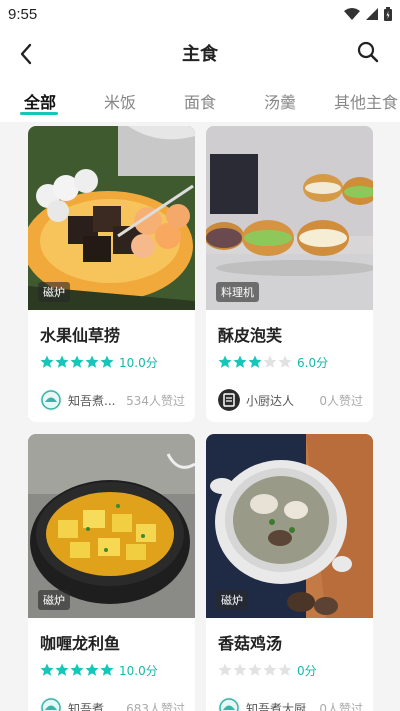 The height and width of the screenshot is (711, 400). What do you see at coordinates (155, 400) in the screenshot?
I see `likes-count: 534人赞过` at bounding box center [155, 400].